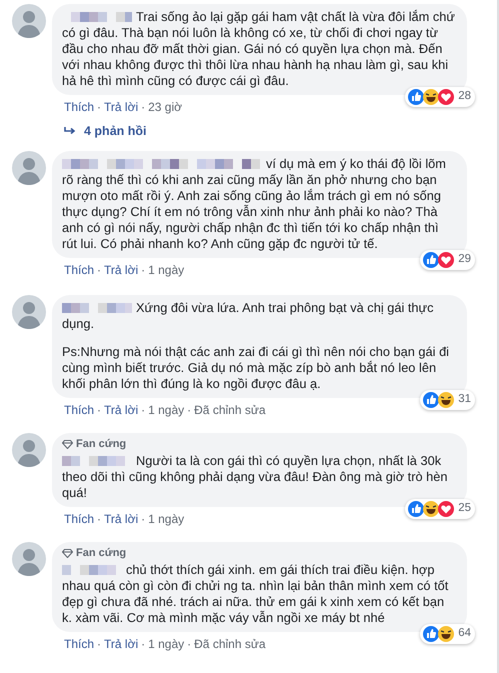  I want to click on reactions-summary: 28, so click(440, 97).